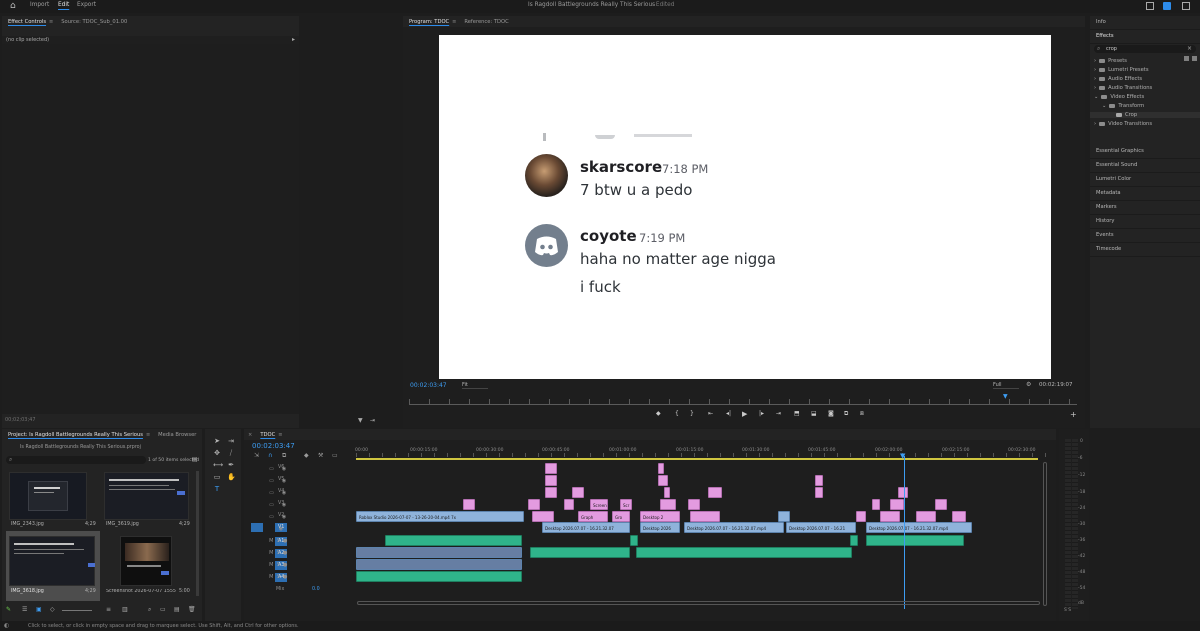 This screenshot has width=1200, height=631. Describe the element at coordinates (1145, 152) in the screenshot. I see `panel-essential-graphics: Essential Graphics` at that location.